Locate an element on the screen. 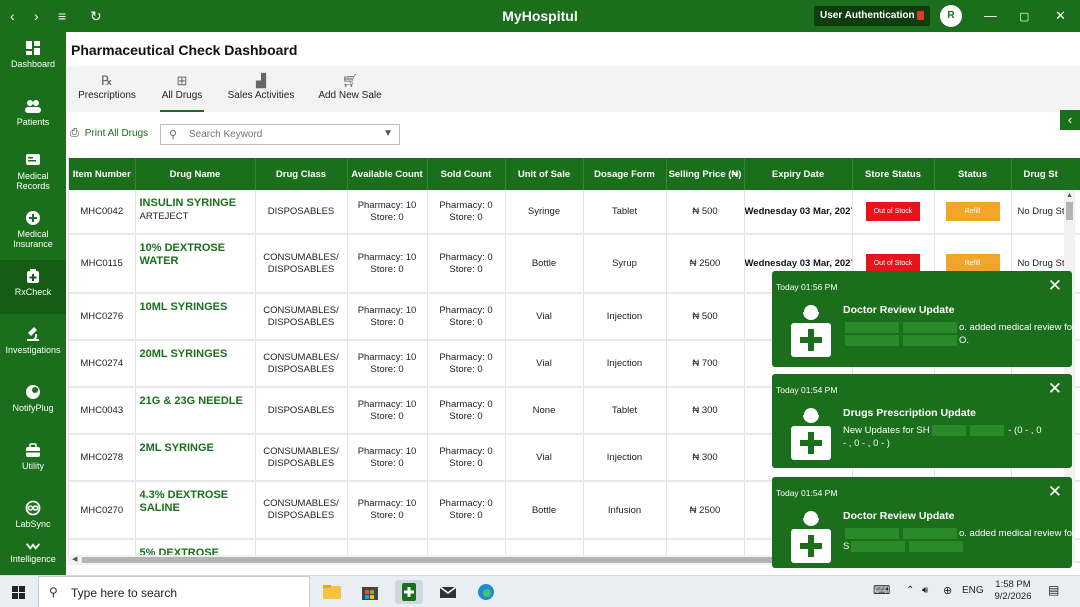 This screenshot has height=607, width=1080. menu-icon: ≡ is located at coordinates (62, 16).